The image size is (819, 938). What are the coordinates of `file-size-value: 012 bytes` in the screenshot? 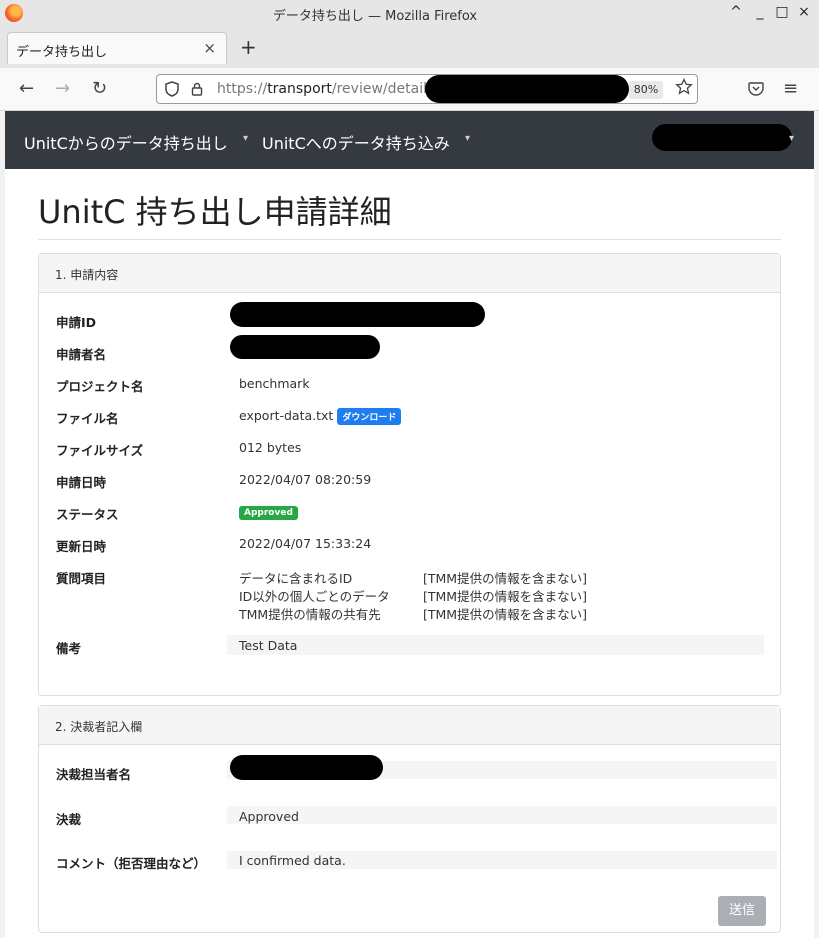 It's located at (270, 447).